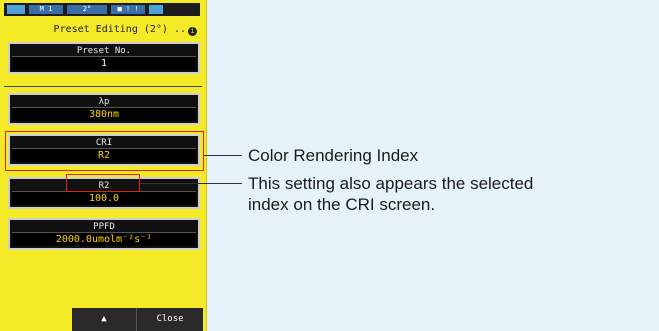 The width and height of the screenshot is (659, 331). What do you see at coordinates (104, 239) in the screenshot?
I see `ppfd-value: 2000.0umolm⁻²s⁻¹` at bounding box center [104, 239].